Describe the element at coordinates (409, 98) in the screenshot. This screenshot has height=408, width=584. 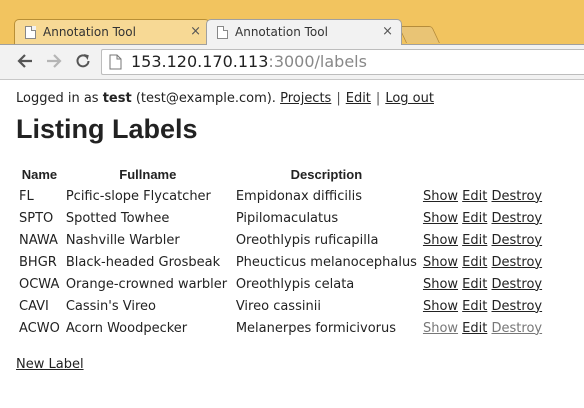
I see `logout-link: Log out` at that location.